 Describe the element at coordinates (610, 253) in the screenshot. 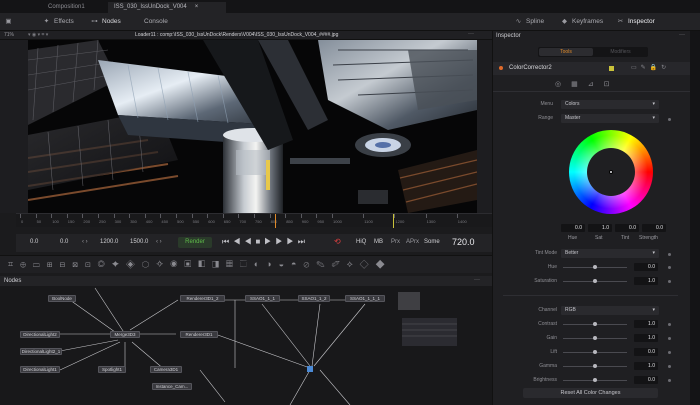

I see `tint-mode-dropdown: Better ▾` at that location.